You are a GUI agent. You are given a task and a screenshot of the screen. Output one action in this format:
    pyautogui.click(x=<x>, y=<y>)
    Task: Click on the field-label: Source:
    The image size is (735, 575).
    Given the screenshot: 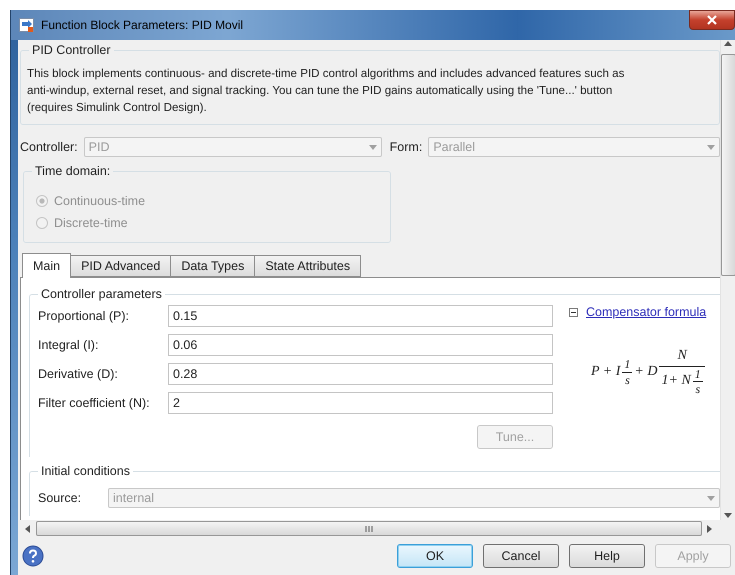 What is the action you would take?
    pyautogui.click(x=60, y=498)
    